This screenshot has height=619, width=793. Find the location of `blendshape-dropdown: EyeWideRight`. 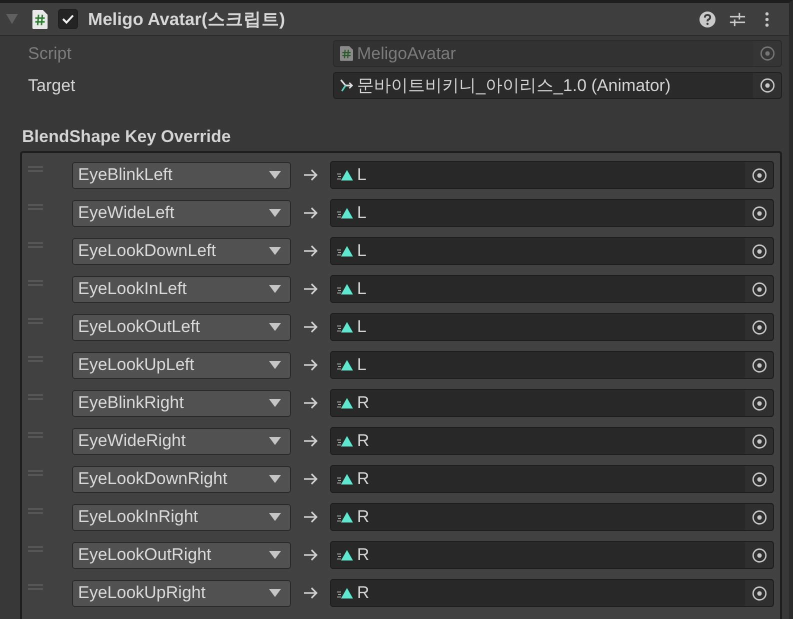

blendshape-dropdown: EyeWideRight is located at coordinates (181, 441).